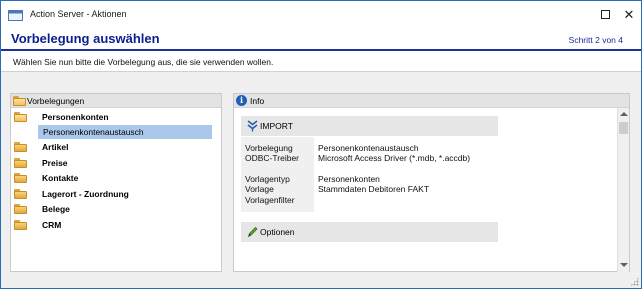 The image size is (642, 289). Describe the element at coordinates (116, 225) in the screenshot. I see `tree-item-crm: CRM` at that location.